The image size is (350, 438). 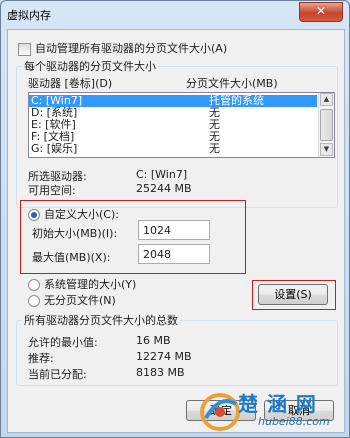 I want to click on initial-size-label: 初始大小(MB)(I):, so click(x=75, y=233).